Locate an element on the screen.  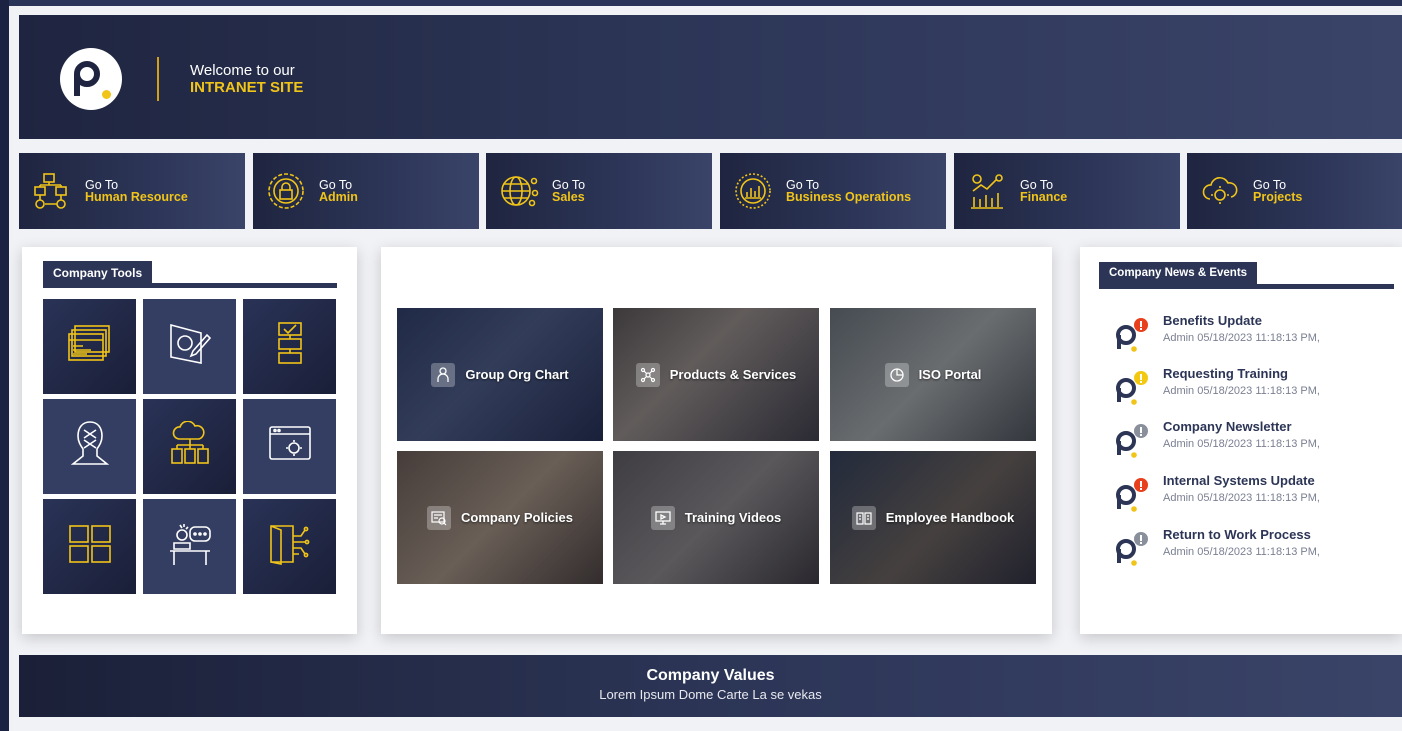
products-services-tile: Products & Services is located at coordinates (716, 374).